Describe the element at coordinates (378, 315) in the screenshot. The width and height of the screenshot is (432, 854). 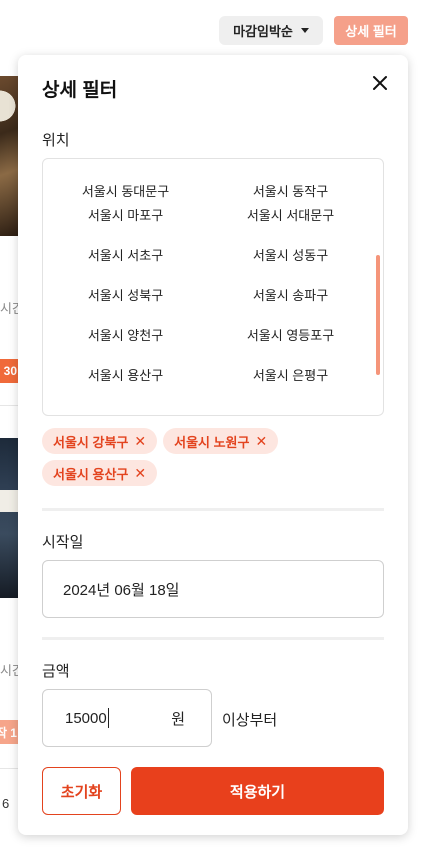
I see `location-scrollbar` at that location.